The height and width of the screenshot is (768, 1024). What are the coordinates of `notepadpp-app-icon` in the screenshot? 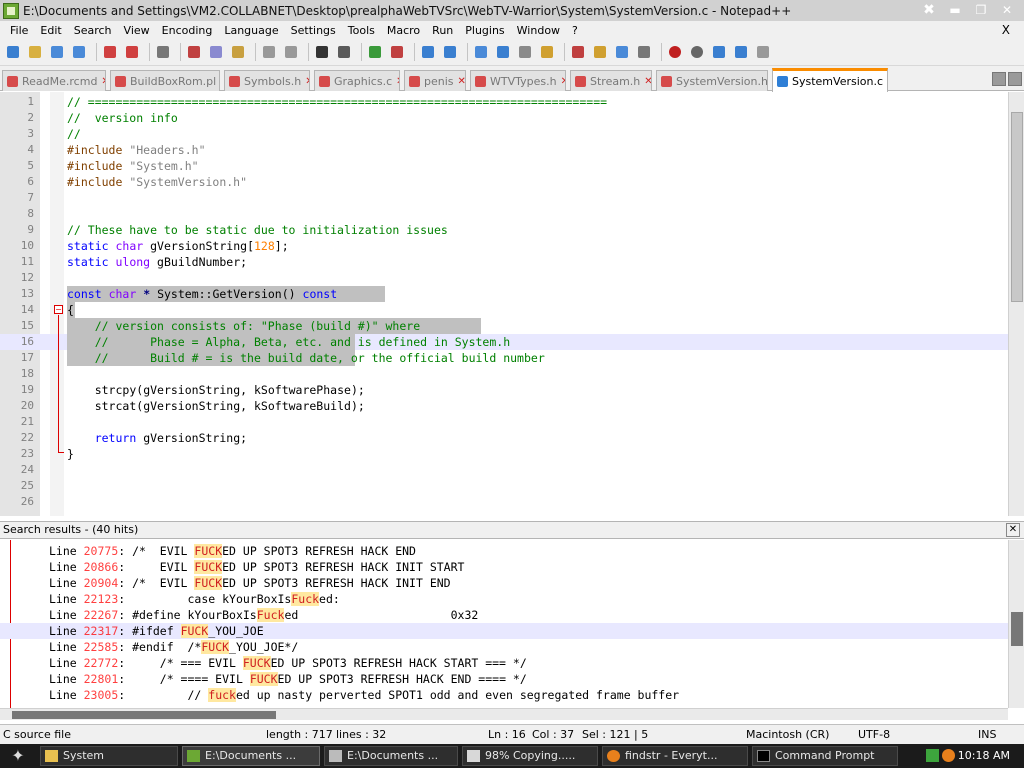 It's located at (11, 10).